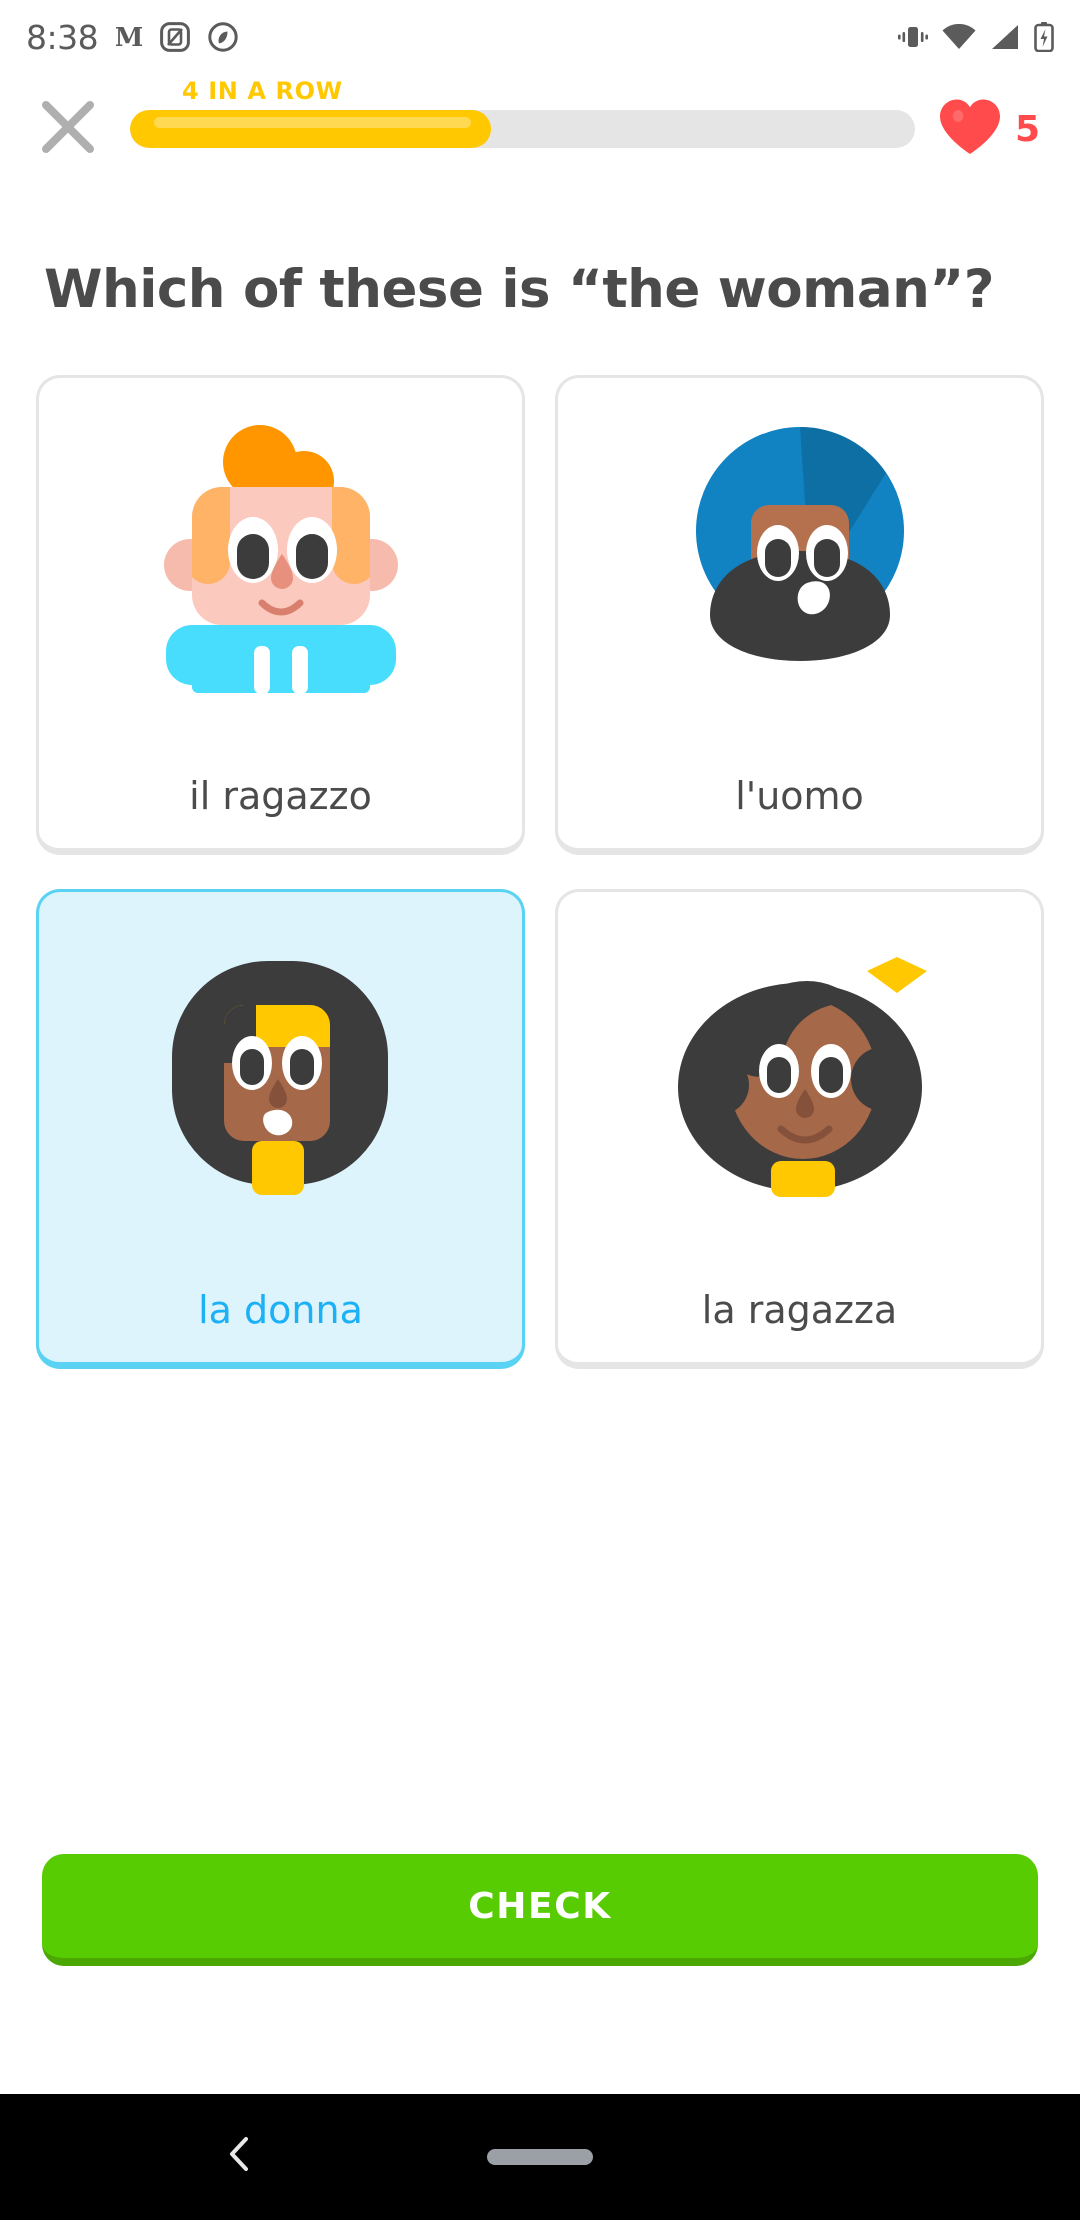  I want to click on boy-orange-hair-avatar, so click(280, 563).